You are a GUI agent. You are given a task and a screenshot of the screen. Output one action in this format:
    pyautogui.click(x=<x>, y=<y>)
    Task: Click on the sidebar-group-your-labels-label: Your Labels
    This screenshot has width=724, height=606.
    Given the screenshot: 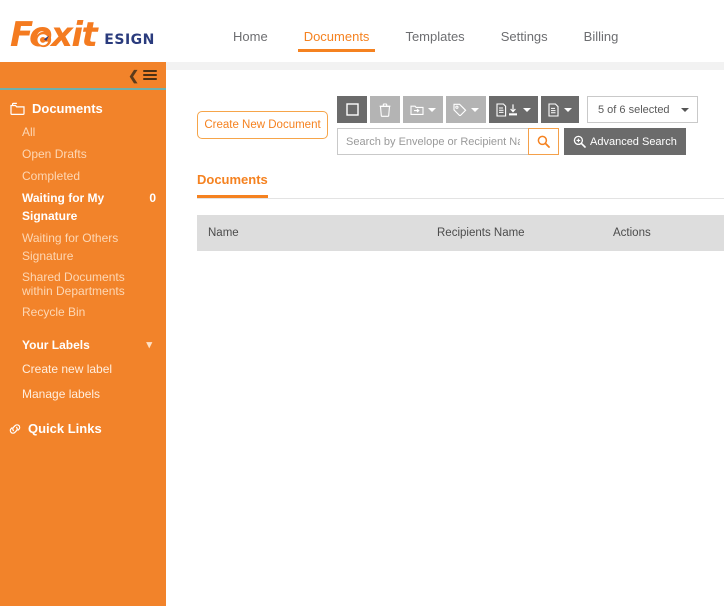 What is the action you would take?
    pyautogui.click(x=56, y=345)
    